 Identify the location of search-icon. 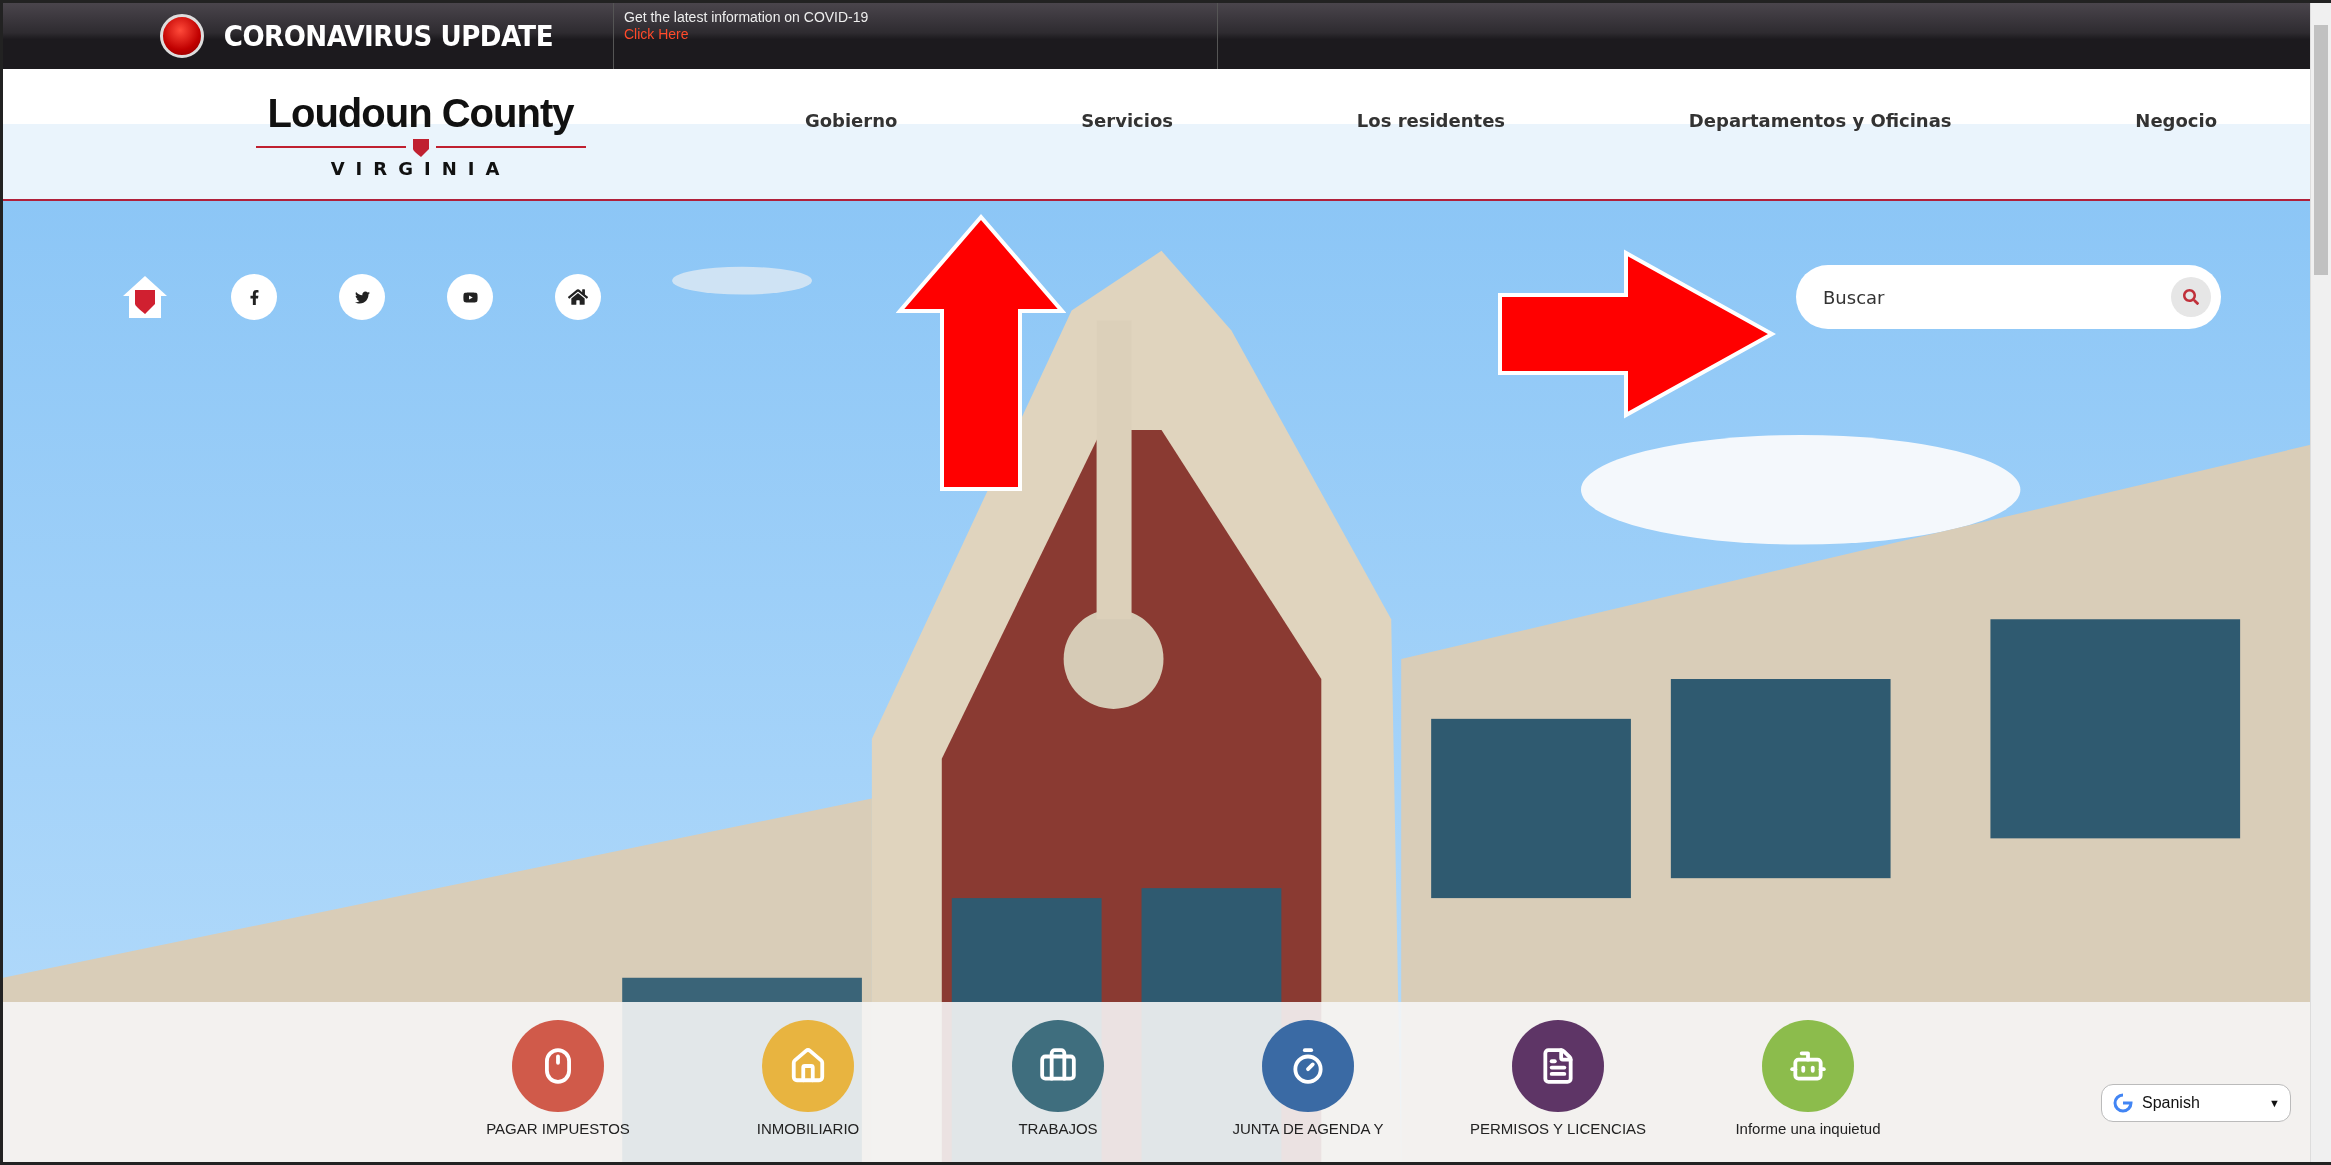
(2191, 297).